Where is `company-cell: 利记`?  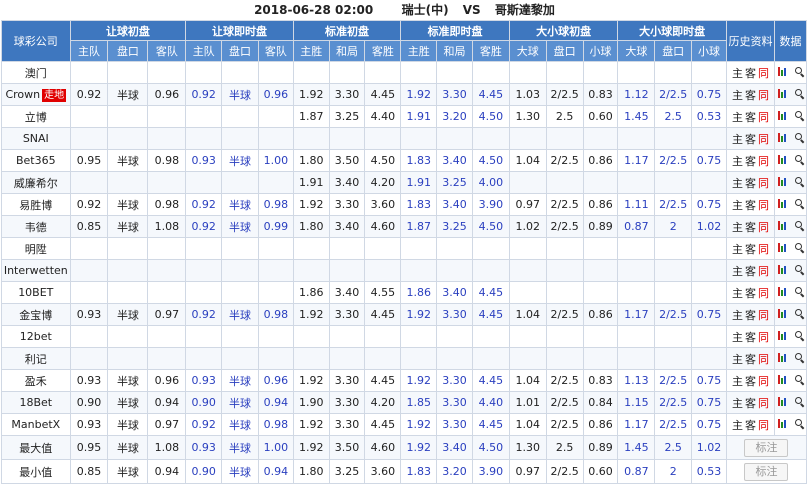
company-cell: 利记 is located at coordinates (36, 358).